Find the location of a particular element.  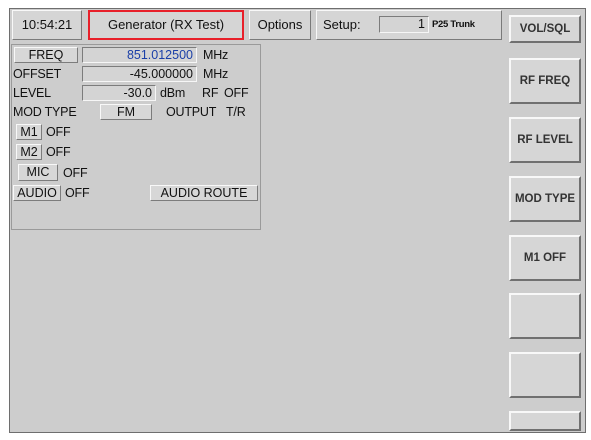

tab-generator-label: Generator (RX Test) is located at coordinates (166, 24).